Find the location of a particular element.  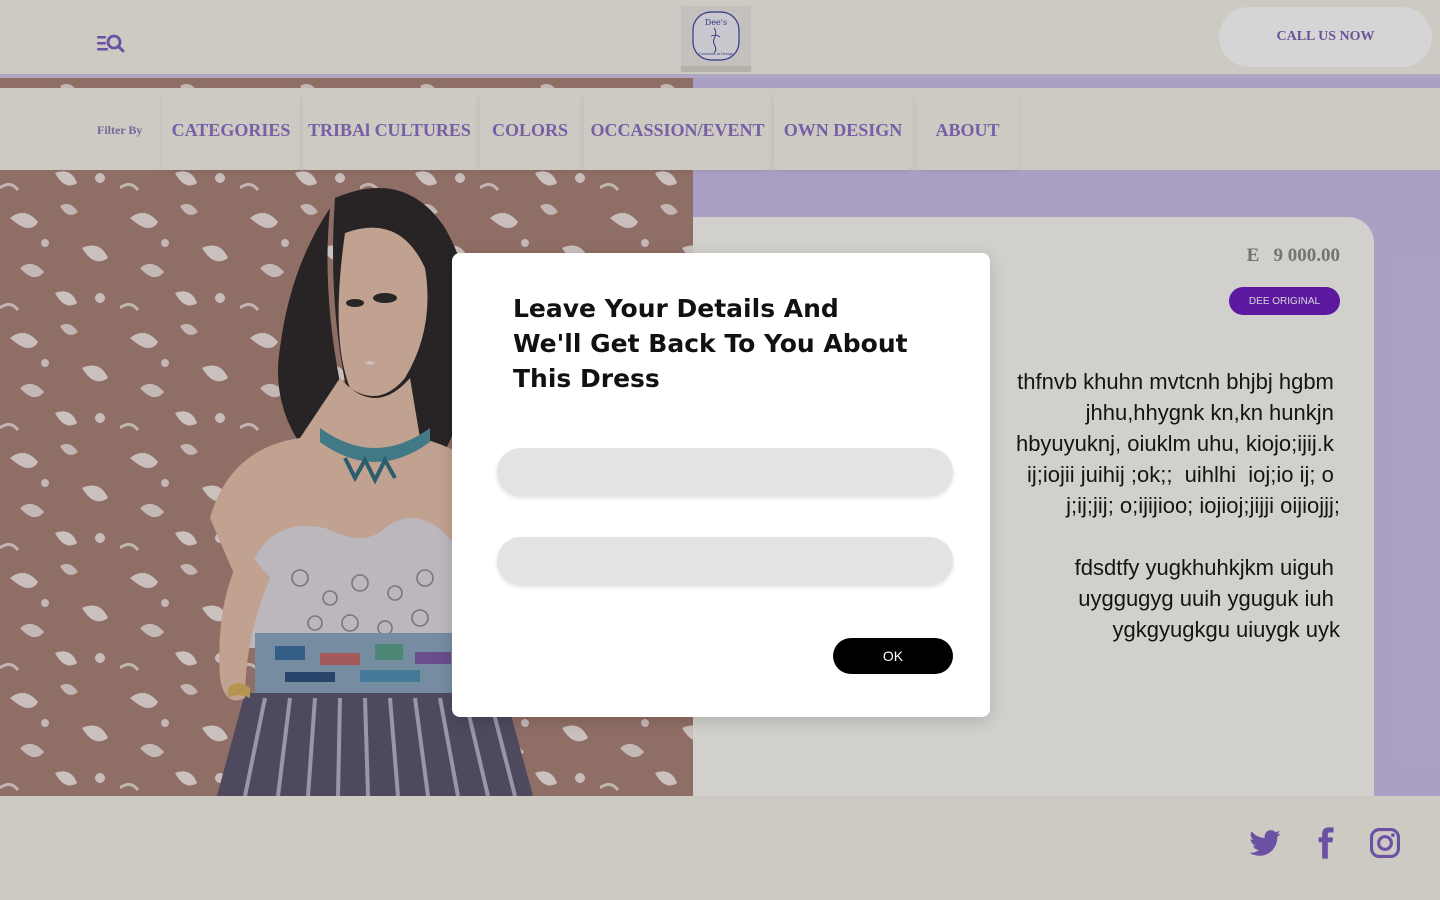

ok-button: OK is located at coordinates (893, 656).